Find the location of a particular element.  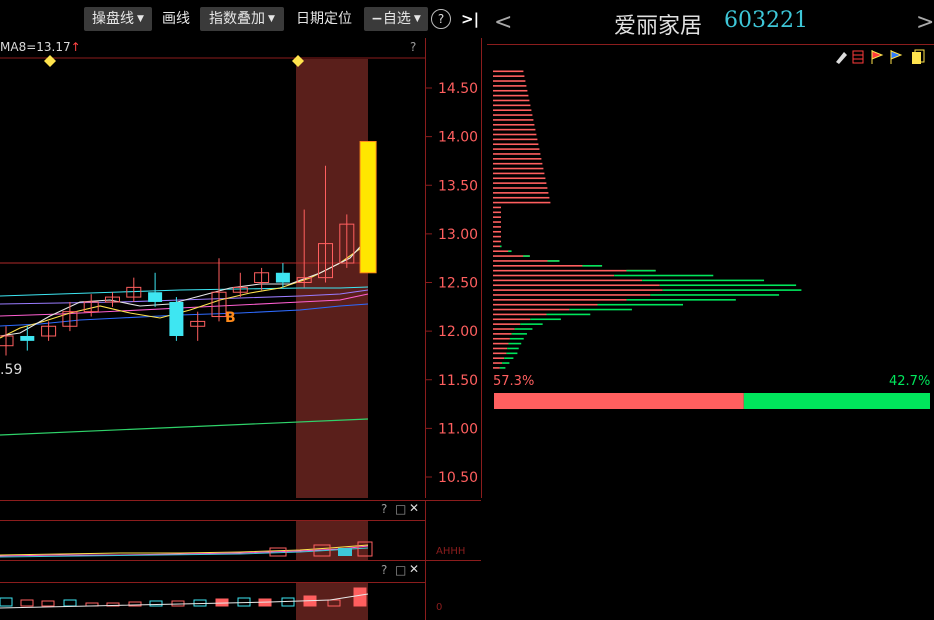

date-locate-label: 日期定位 is located at coordinates (324, 19).